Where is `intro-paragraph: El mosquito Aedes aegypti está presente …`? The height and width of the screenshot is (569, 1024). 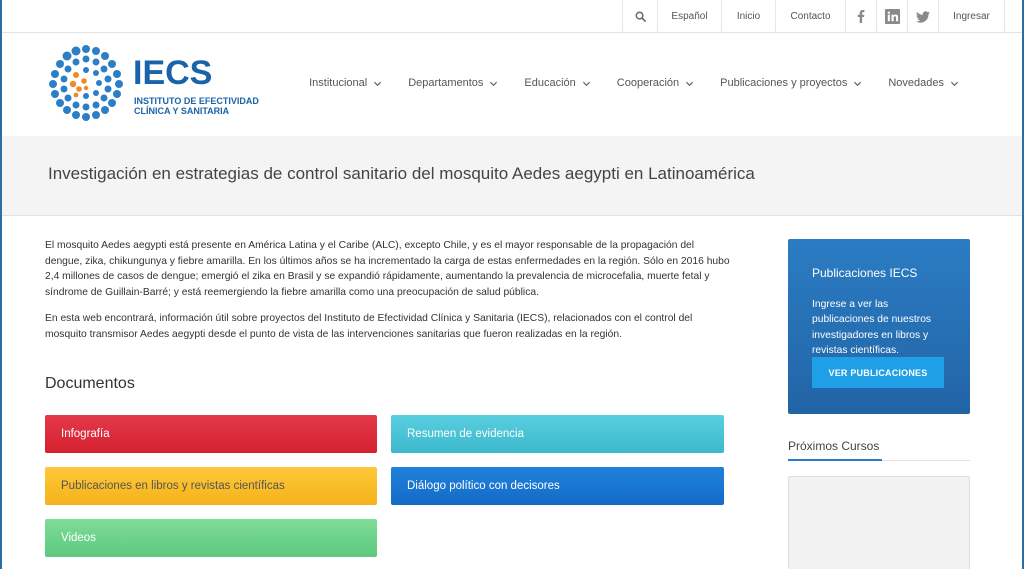 intro-paragraph: El mosquito Aedes aegypti está presente … is located at coordinates (387, 269).